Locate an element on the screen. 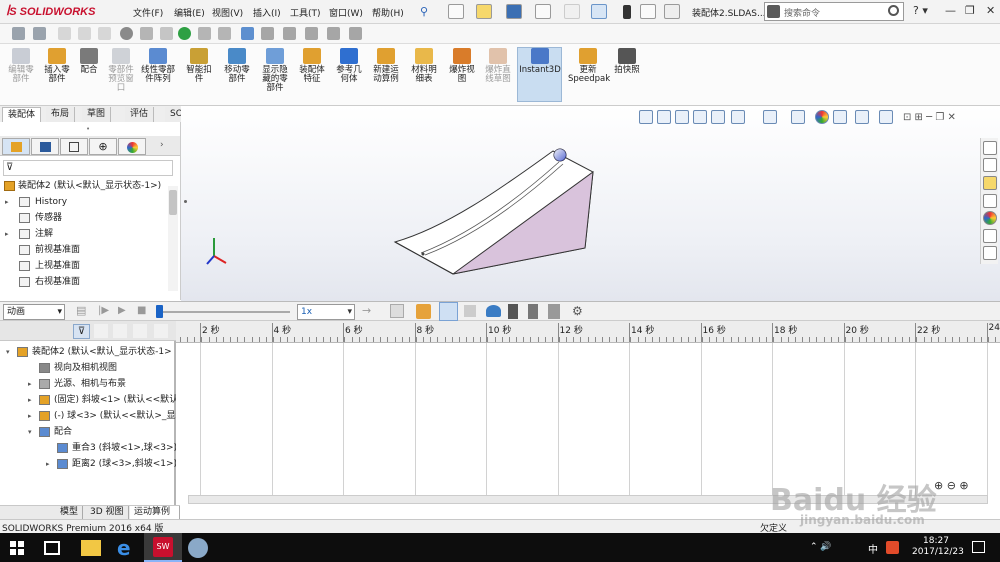 This screenshot has height=562, width=1000. tab-dimxpert-manager: ⊕ is located at coordinates (103, 146).